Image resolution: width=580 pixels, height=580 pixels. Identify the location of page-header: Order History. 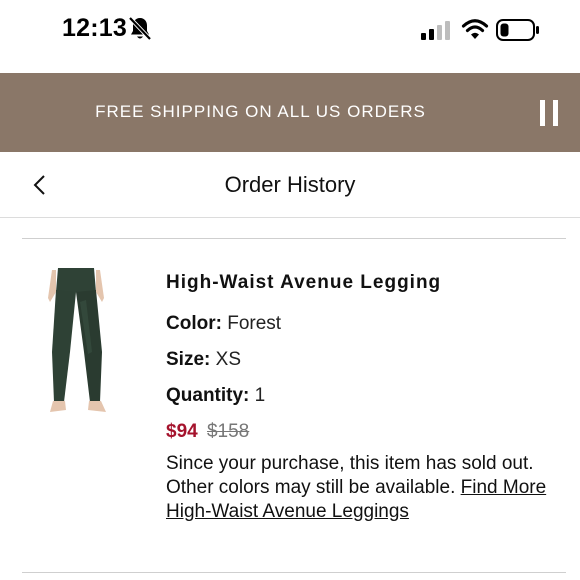
(290, 185).